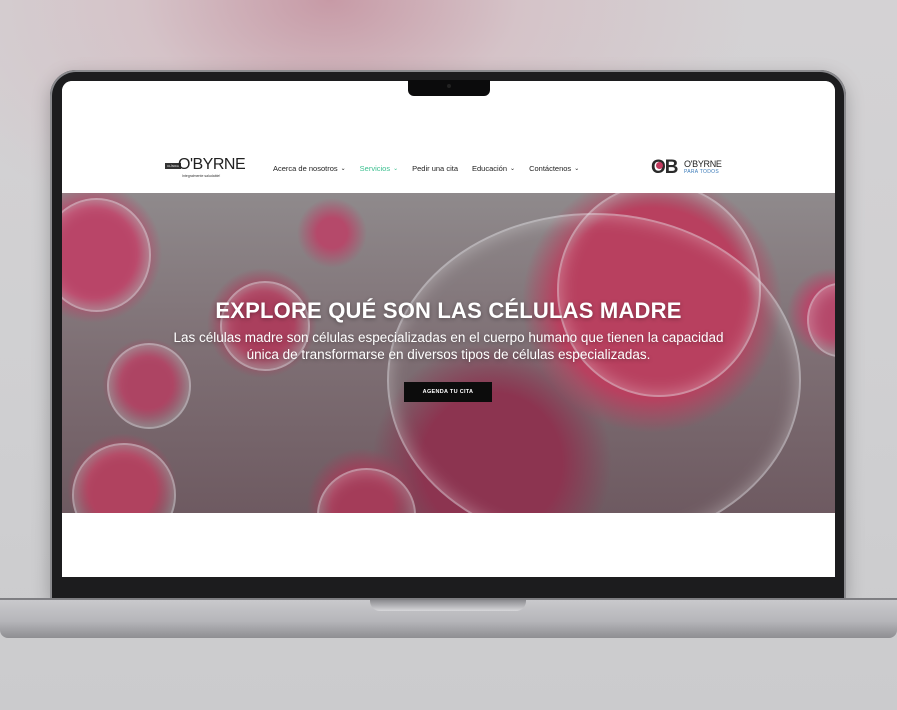 The height and width of the screenshot is (710, 897). I want to click on nav-item-servicios: Servicios ⌄, so click(379, 168).